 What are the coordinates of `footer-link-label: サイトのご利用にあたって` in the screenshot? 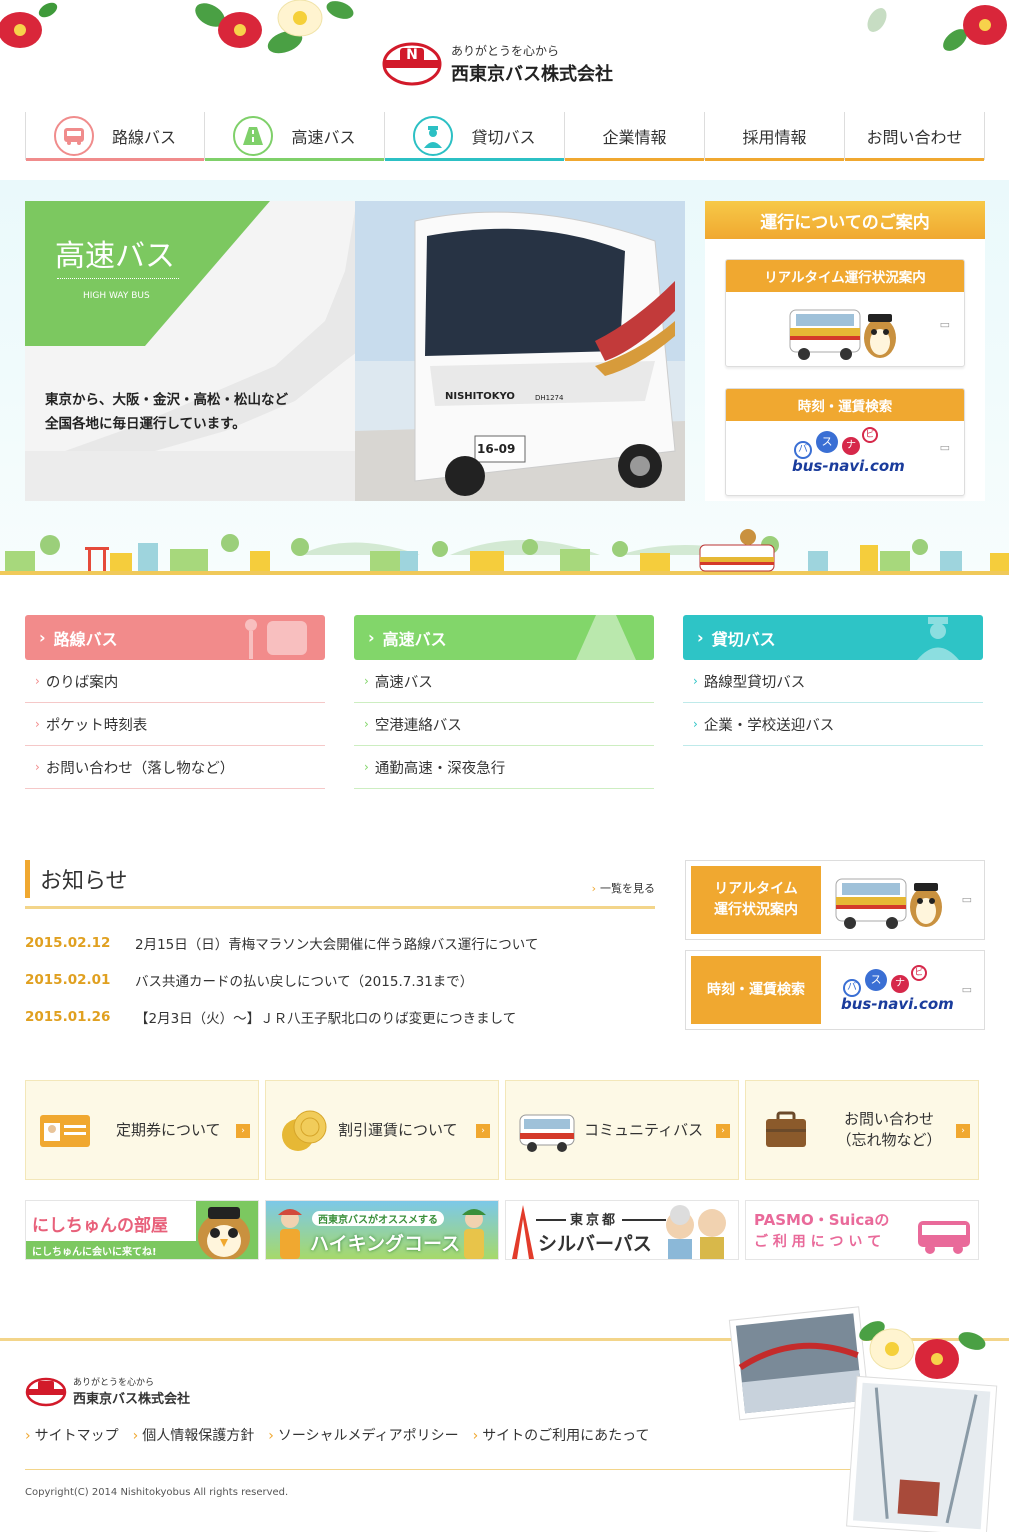 It's located at (566, 1436).